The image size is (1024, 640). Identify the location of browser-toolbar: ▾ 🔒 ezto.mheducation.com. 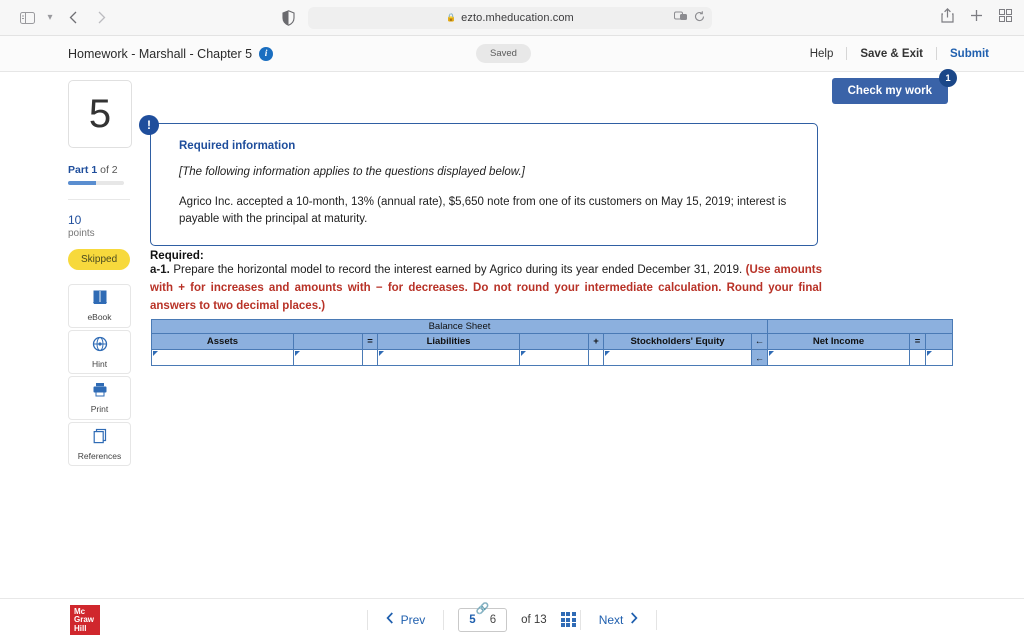
(512, 18).